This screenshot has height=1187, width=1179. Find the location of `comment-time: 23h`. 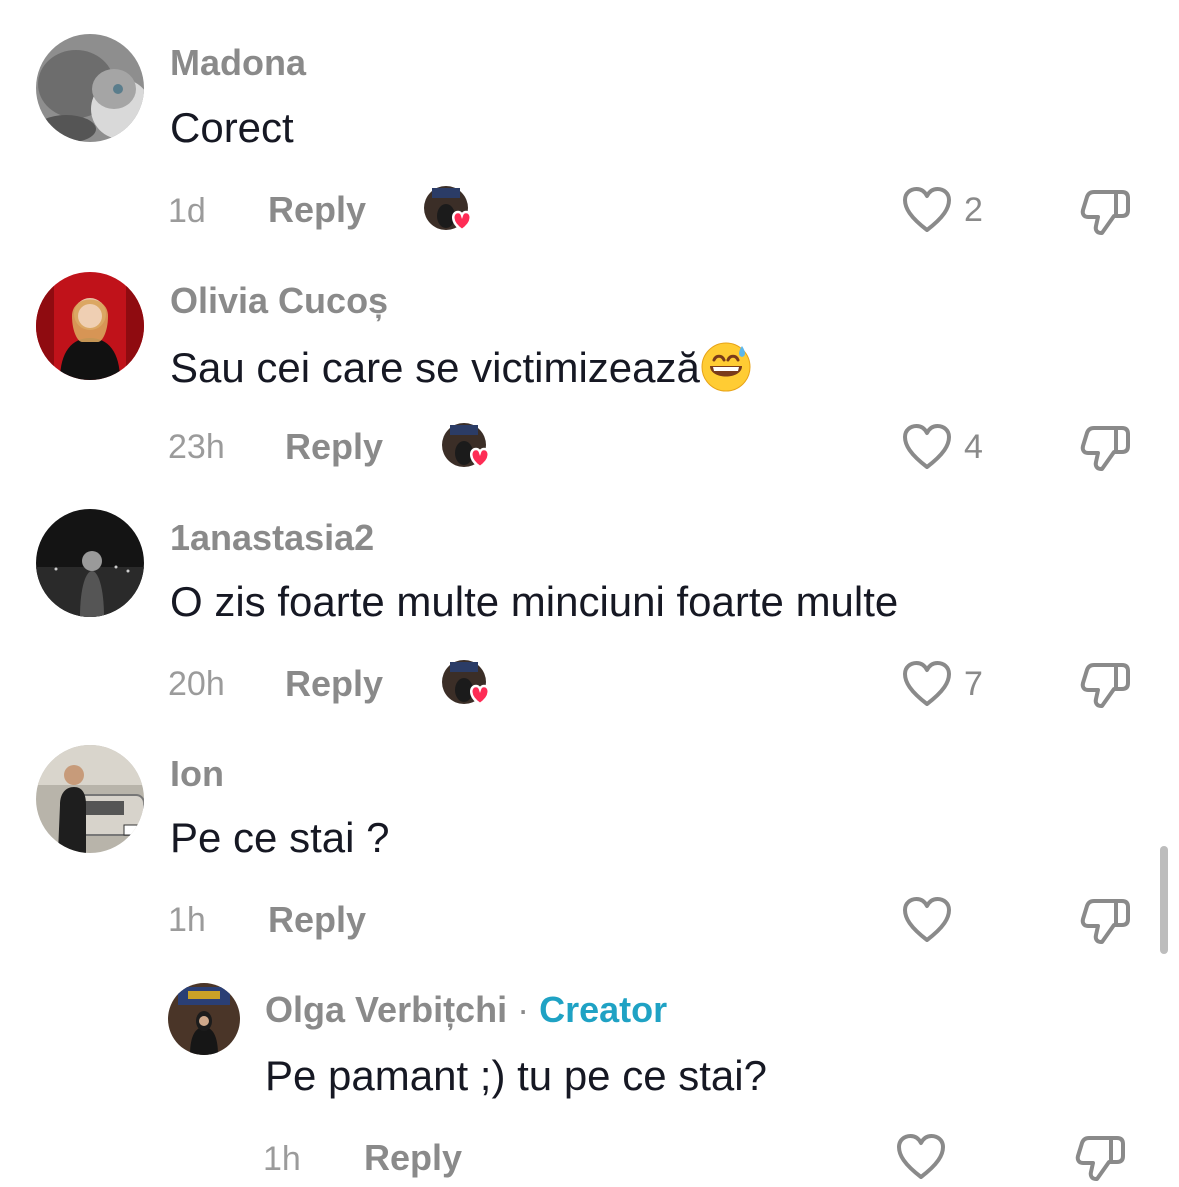

comment-time: 23h is located at coordinates (196, 447).